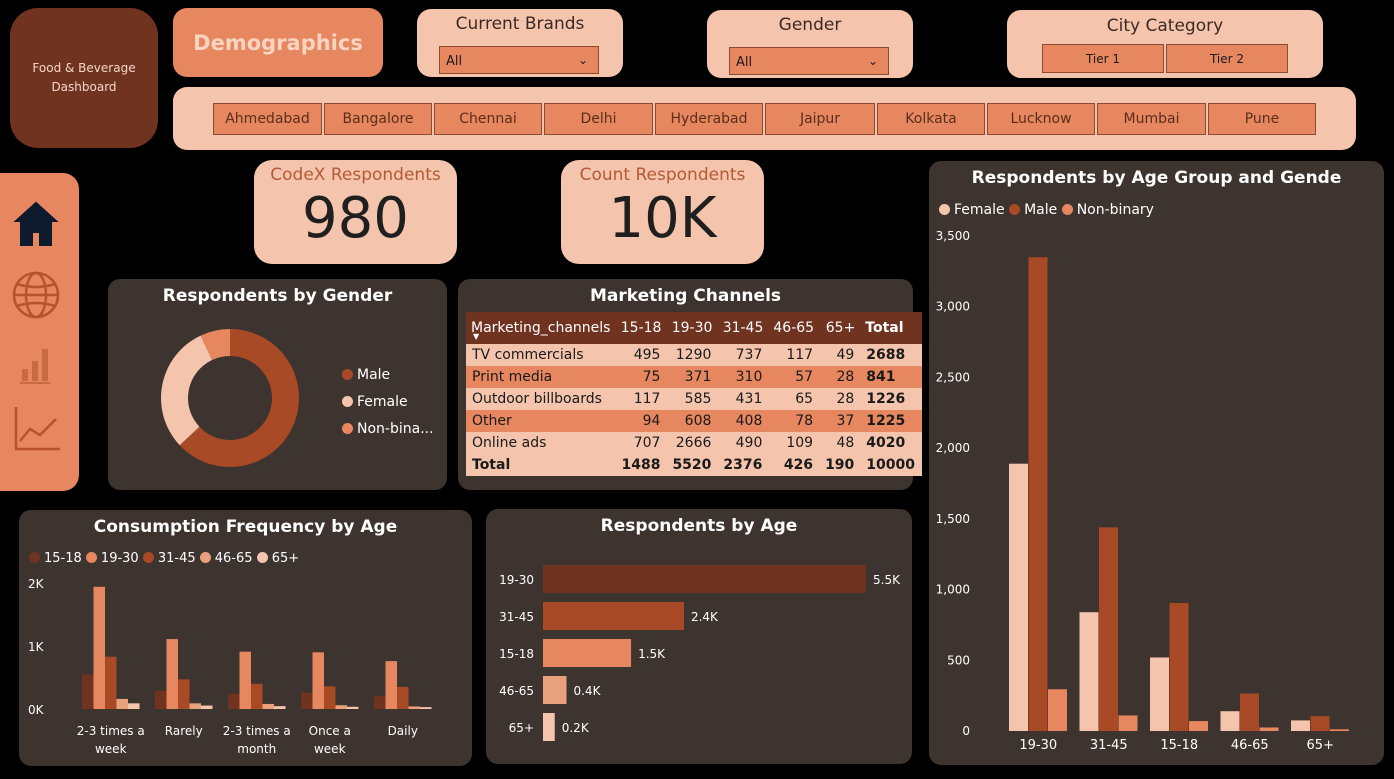 The image size is (1394, 779). I want to click on x-tick-label: week, so click(111, 749).